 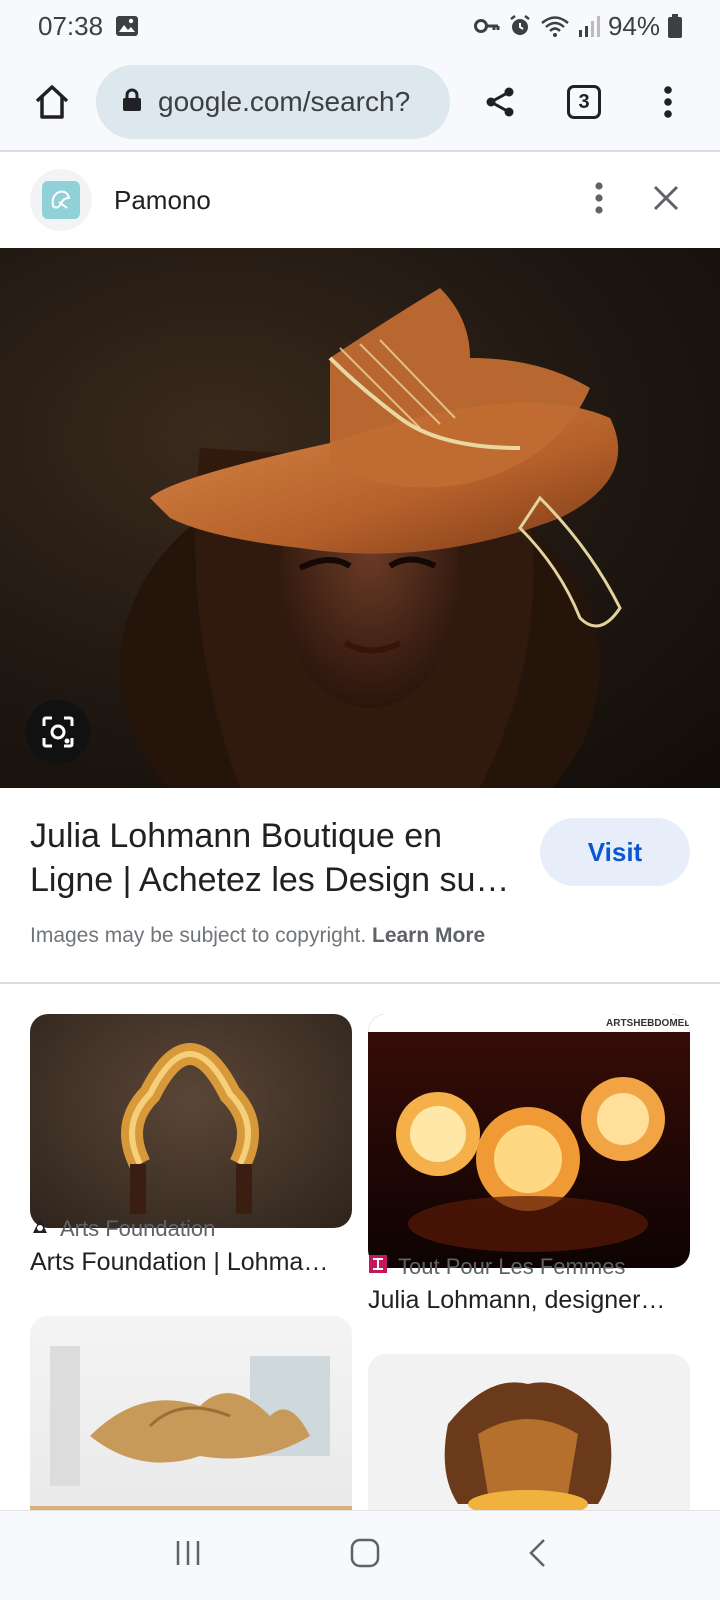 What do you see at coordinates (512, 1266) in the screenshot?
I see `related-source-label-2: Tout Pour Les Femmes` at bounding box center [512, 1266].